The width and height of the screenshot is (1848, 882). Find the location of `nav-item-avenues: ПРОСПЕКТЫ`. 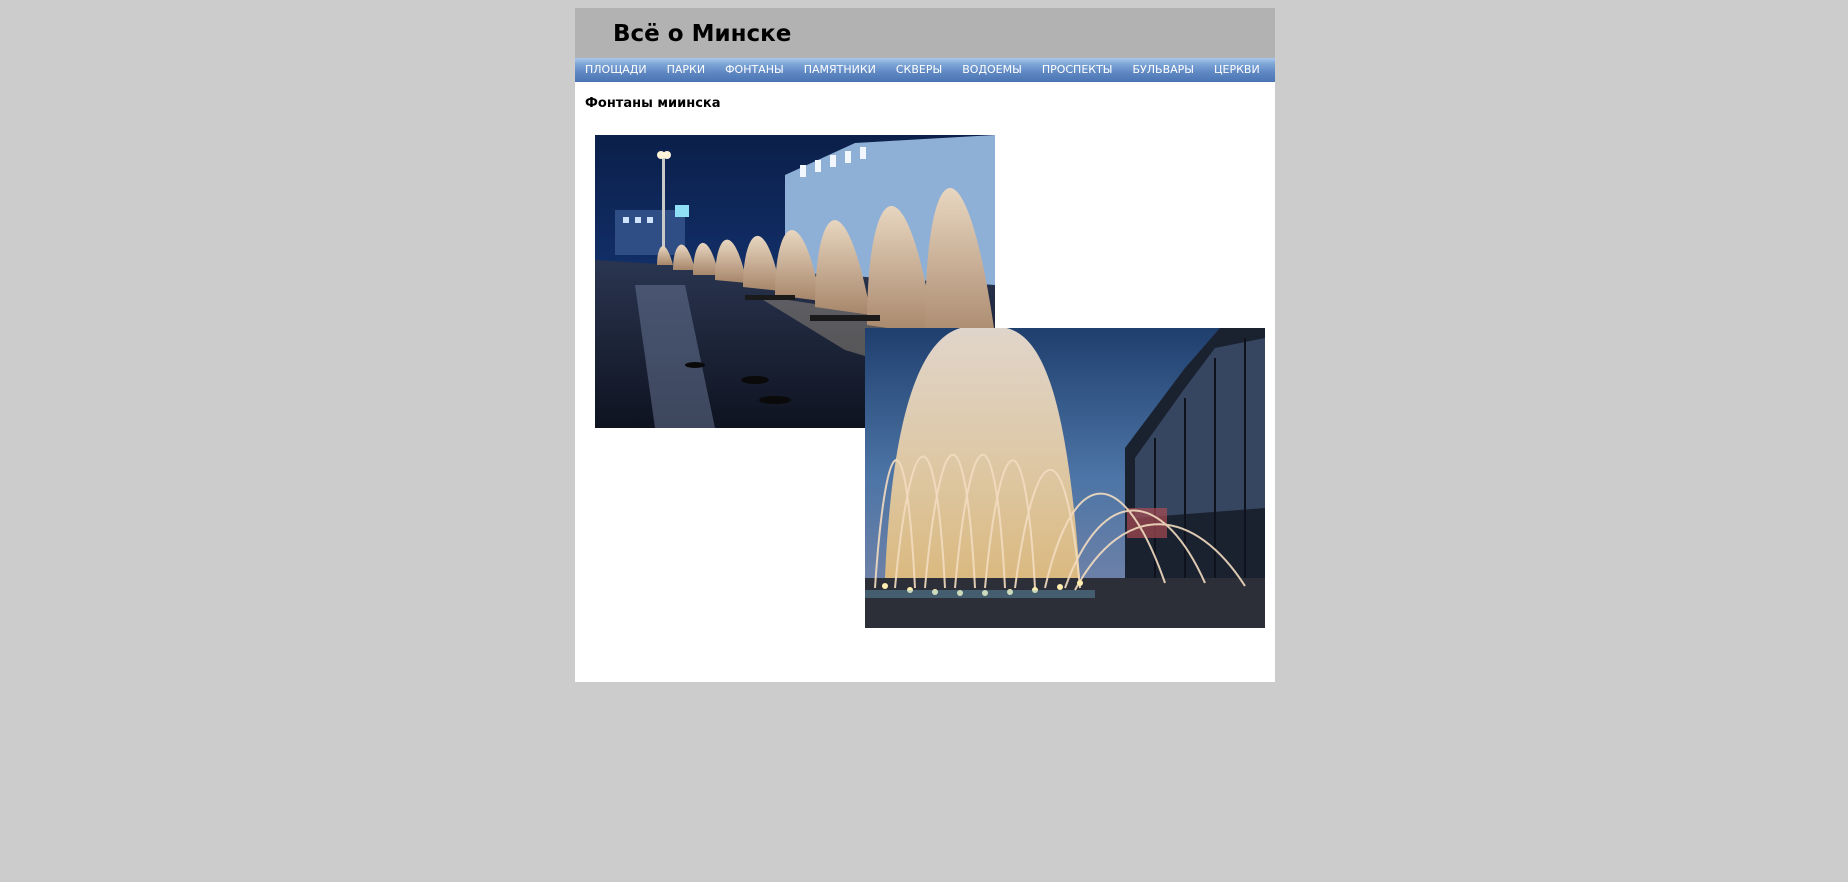

nav-item-avenues: ПРОСПЕКТЫ is located at coordinates (1077, 70).